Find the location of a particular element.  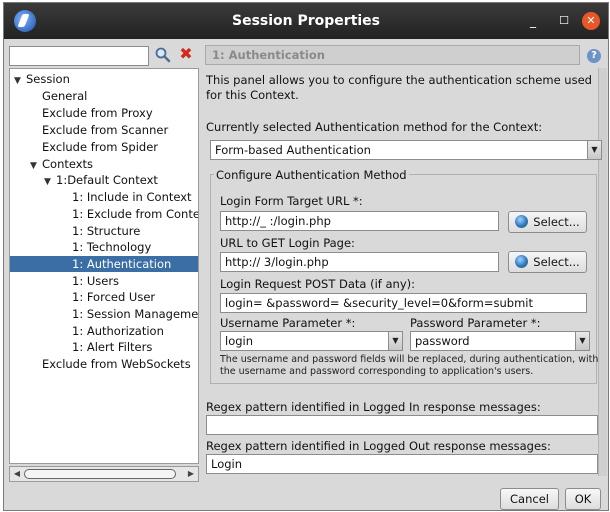

tree-node-alert-filters: 1: Alert Filters is located at coordinates (112, 347).